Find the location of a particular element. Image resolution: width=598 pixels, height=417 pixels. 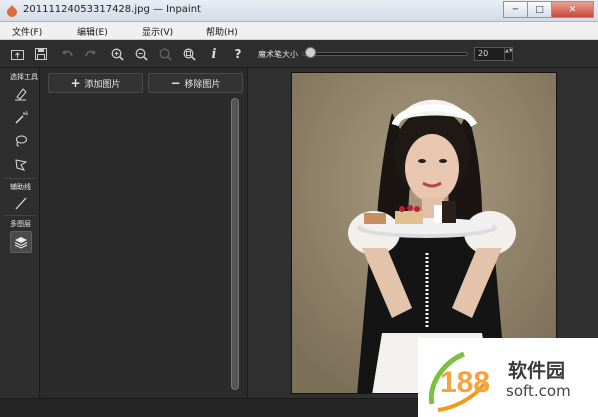

menu-edit: 编辑(E) is located at coordinates (92, 31).